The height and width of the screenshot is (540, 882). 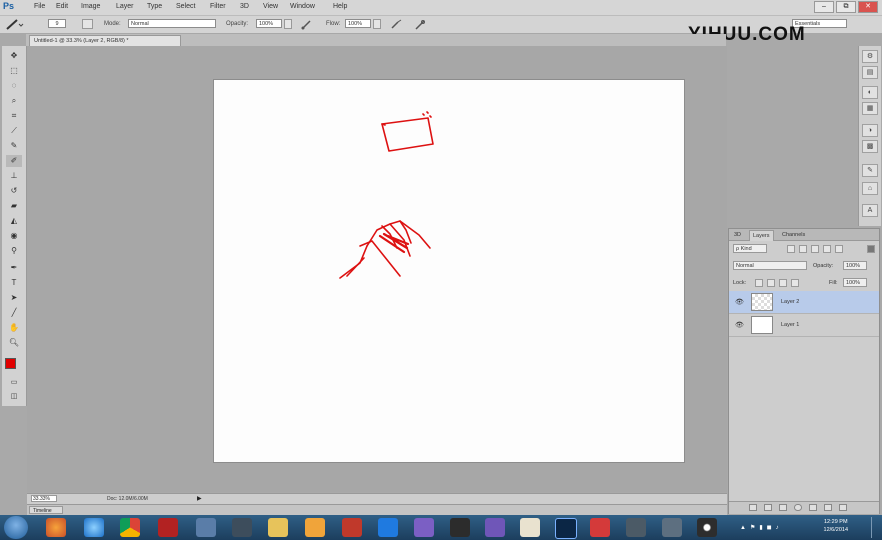 I want to click on menu-edit: Edit, so click(x=62, y=6).